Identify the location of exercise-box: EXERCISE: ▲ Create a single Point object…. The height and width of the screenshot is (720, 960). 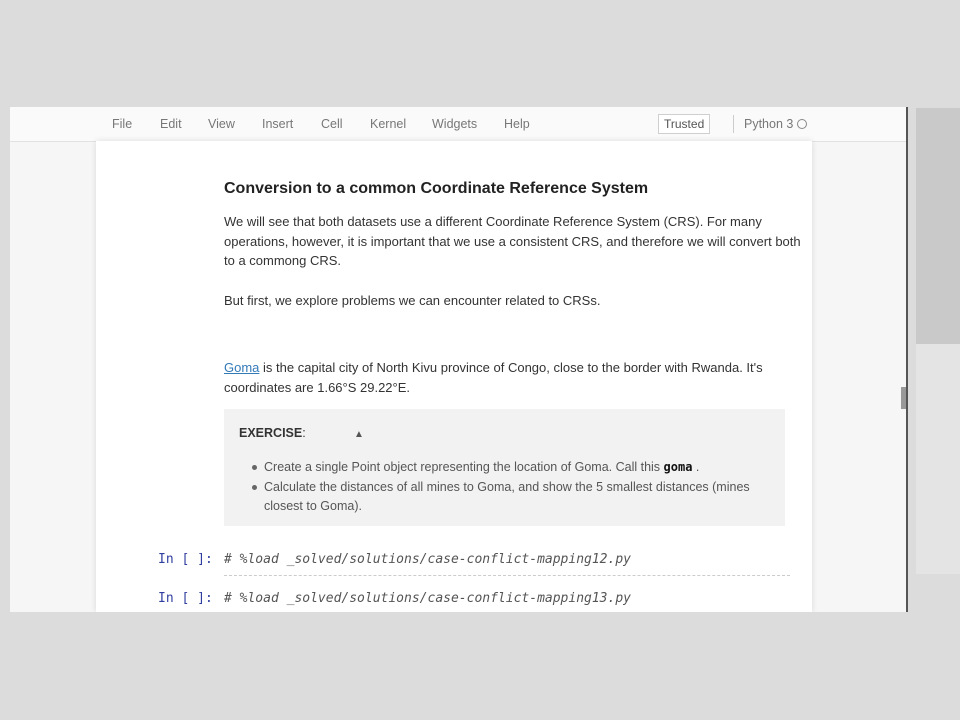
(504, 467).